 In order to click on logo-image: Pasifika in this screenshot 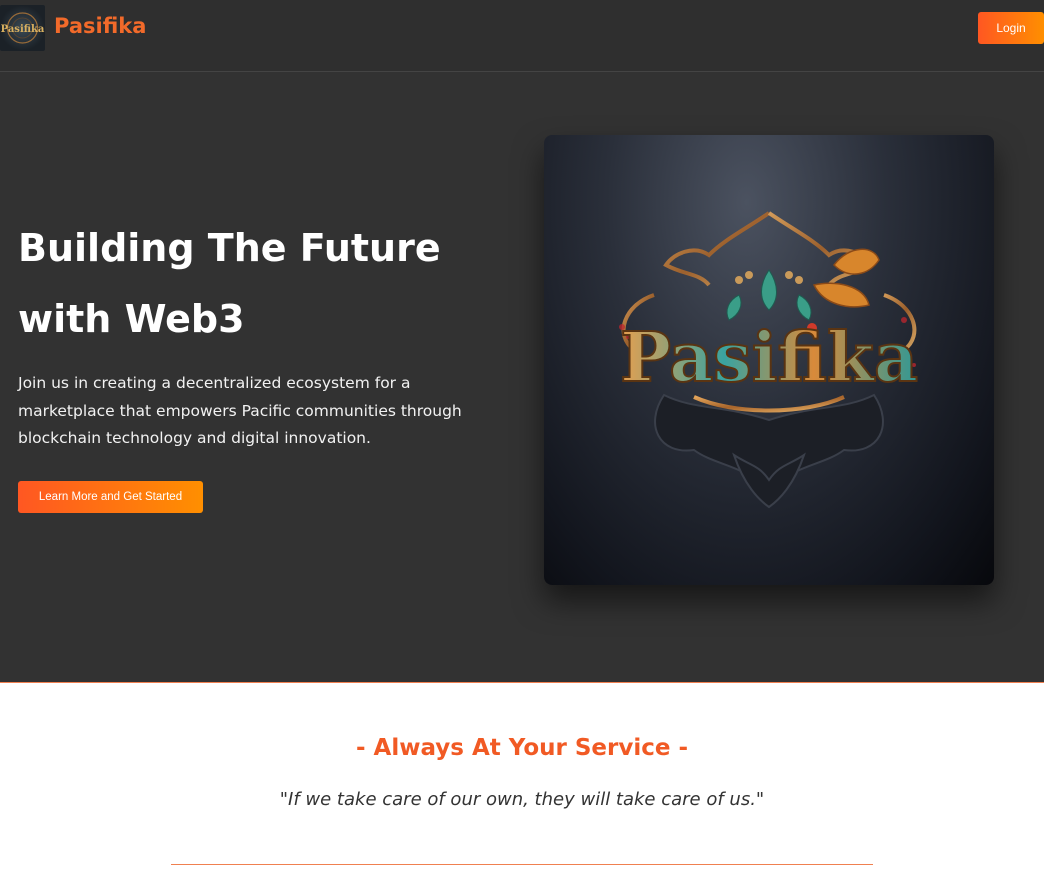, I will do `click(22, 28)`.